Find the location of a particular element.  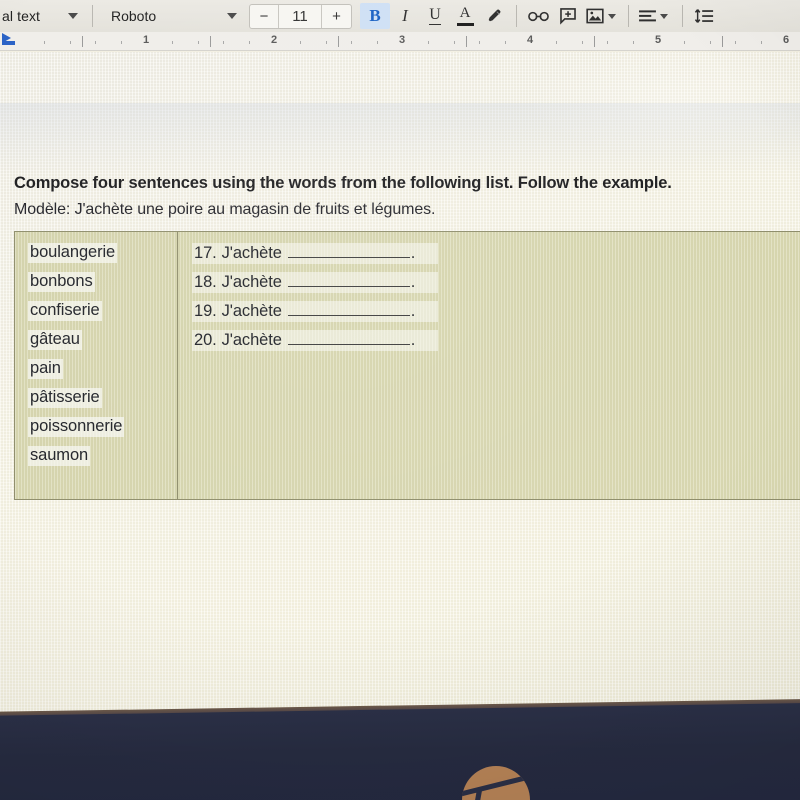

sentence-number: 20. is located at coordinates (205, 340).